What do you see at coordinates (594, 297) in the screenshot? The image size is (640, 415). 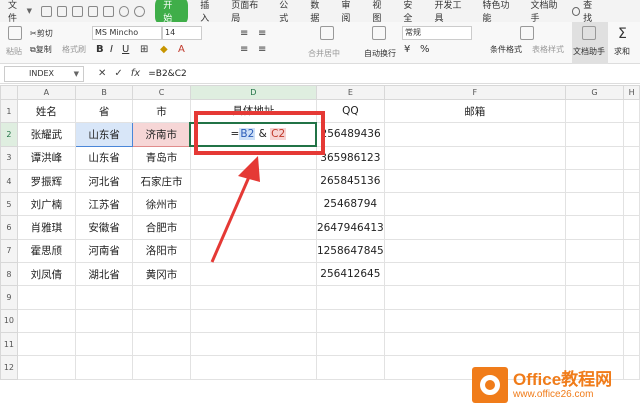 I see `cell-g9` at bounding box center [594, 297].